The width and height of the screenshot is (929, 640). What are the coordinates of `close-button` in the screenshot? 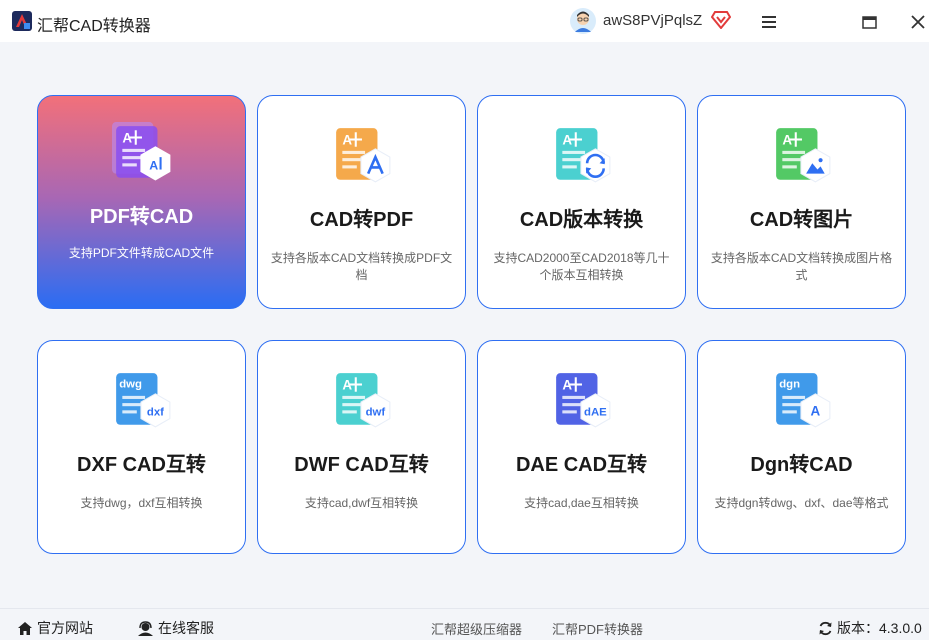 It's located at (916, 22).